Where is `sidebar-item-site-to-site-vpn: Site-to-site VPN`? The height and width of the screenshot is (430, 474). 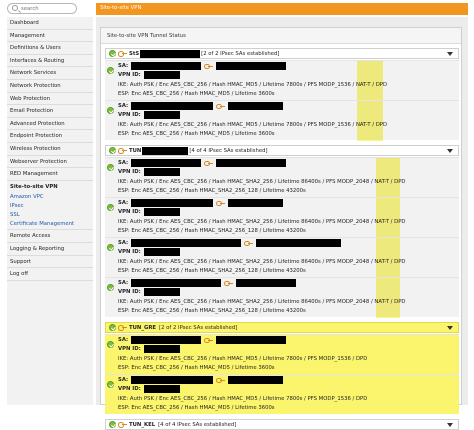
sidebar-item-site-to-site-vpn: Site-to-site VPN is located at coordinates (50, 187).